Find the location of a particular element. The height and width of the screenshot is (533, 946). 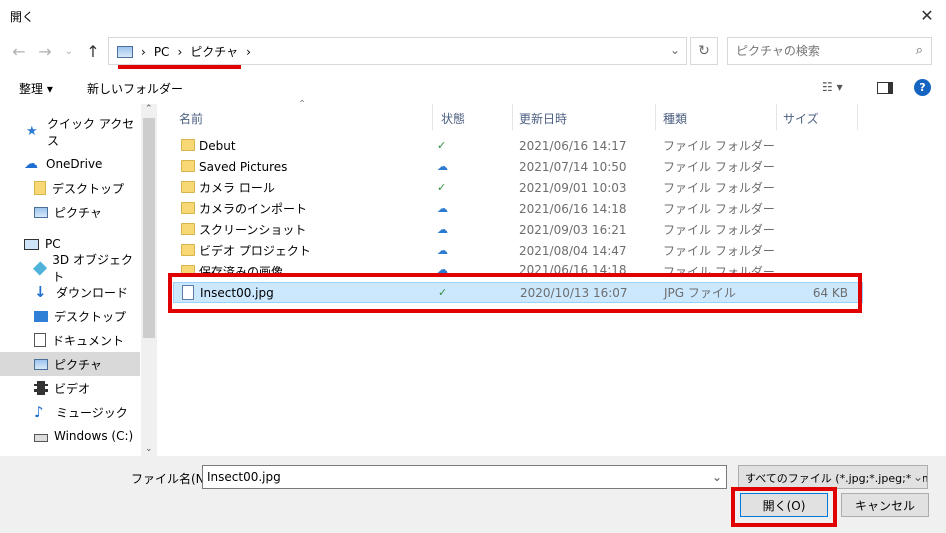

address-bar: › PC › ピクチャ › ⌄ is located at coordinates (397, 51).